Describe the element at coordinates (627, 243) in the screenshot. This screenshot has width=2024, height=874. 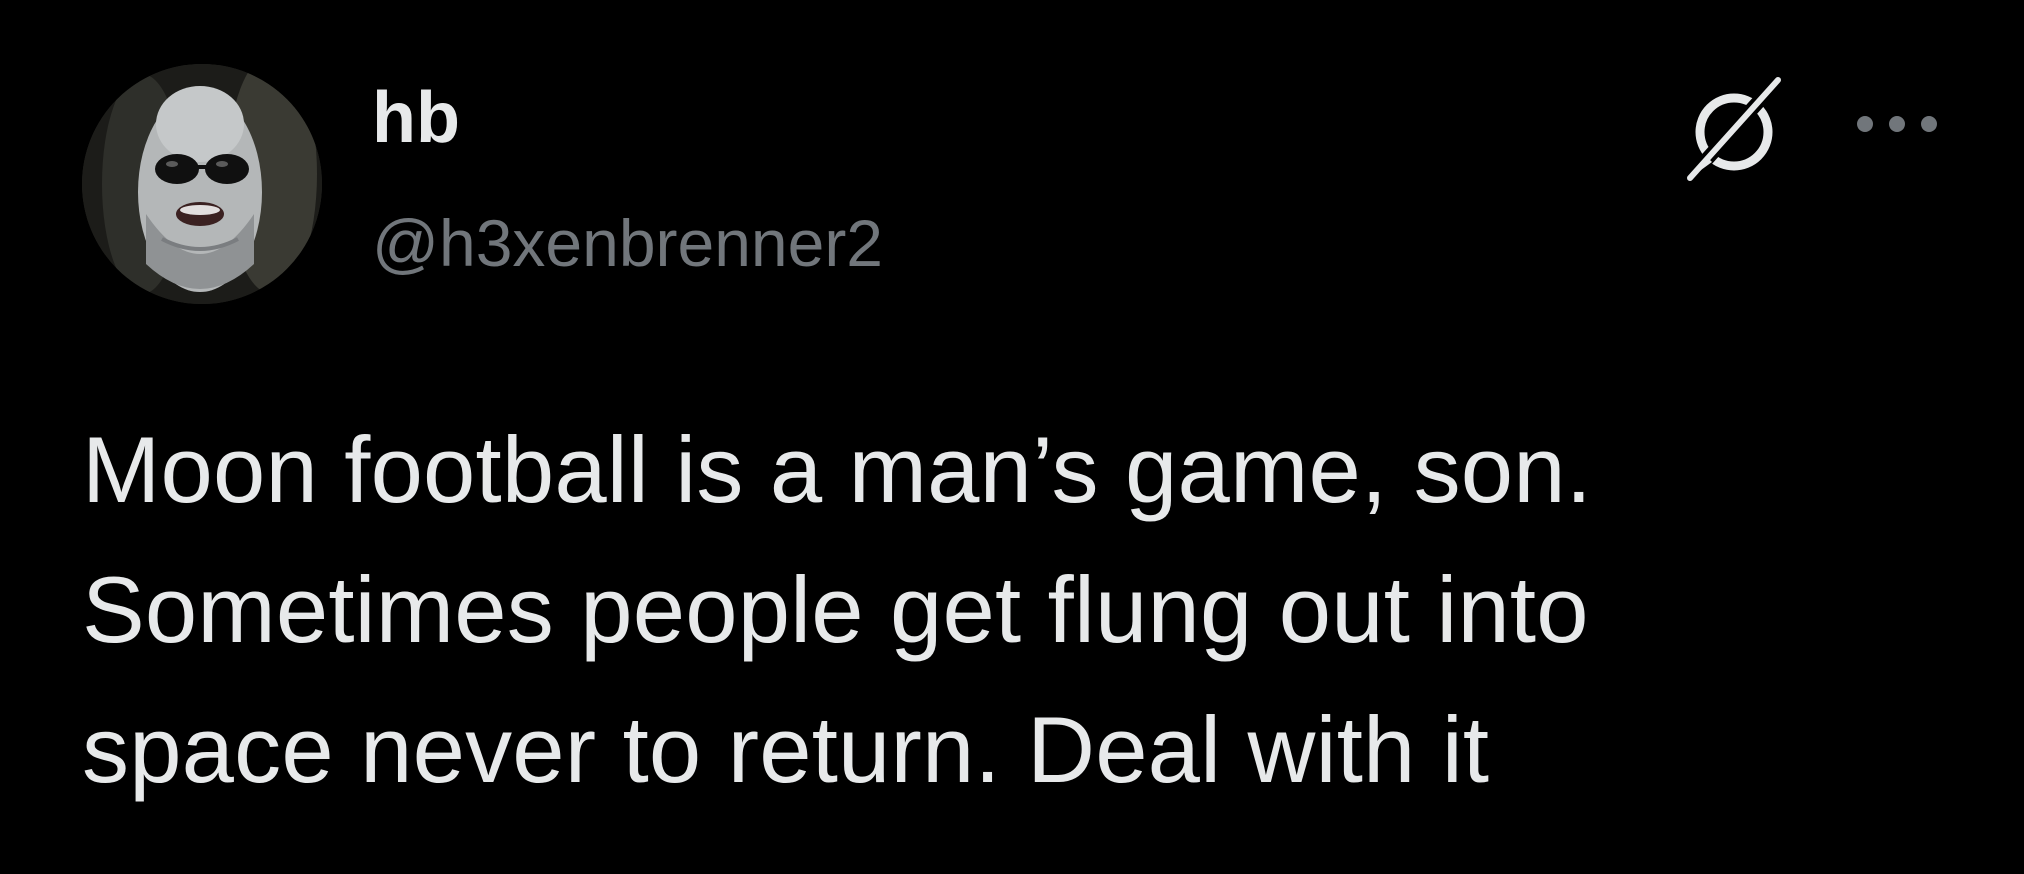
I see `author-handle: @h3xenbrenner2` at that location.